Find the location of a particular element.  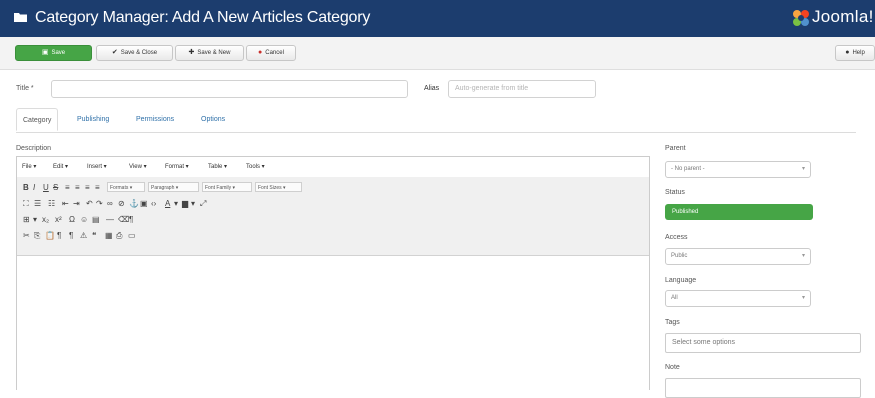

subscript-icon: x₂ is located at coordinates (45, 220).